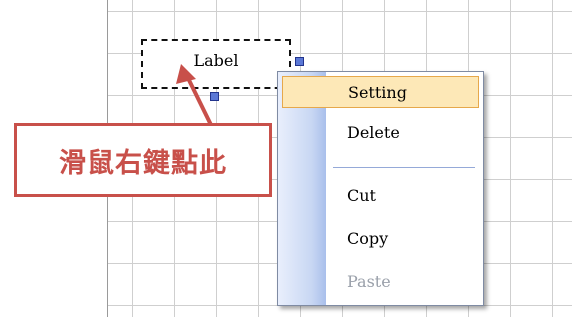  Describe the element at coordinates (143, 163) in the screenshot. I see `annotation-text: 滑鼠右鍵點此` at that location.